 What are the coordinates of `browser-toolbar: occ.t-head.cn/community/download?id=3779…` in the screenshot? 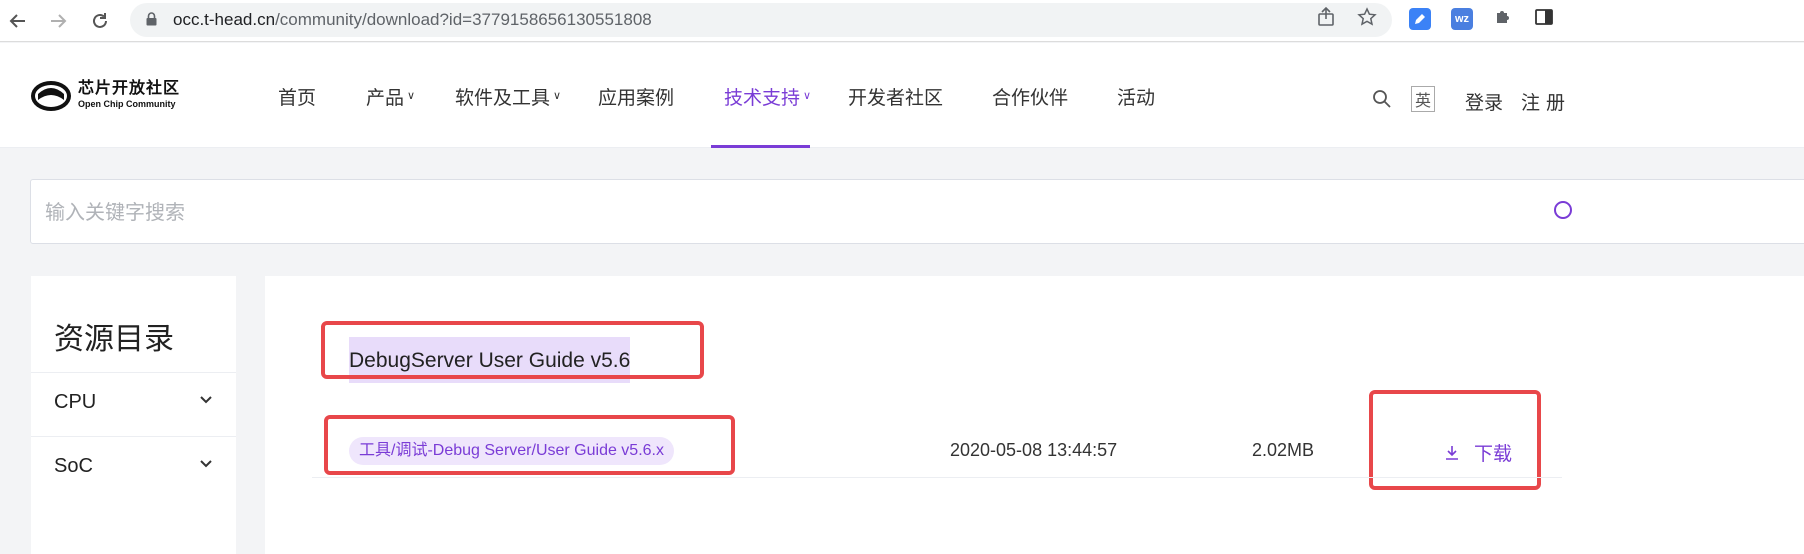 It's located at (902, 21).